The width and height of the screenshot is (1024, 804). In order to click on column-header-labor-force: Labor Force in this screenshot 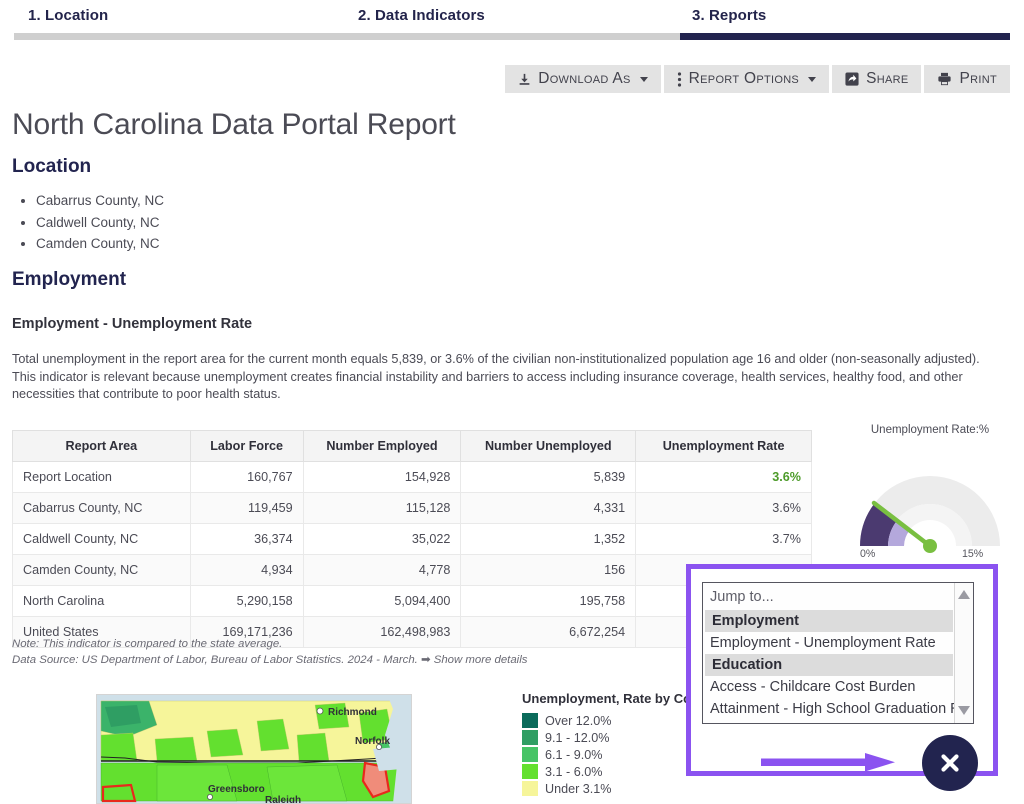, I will do `click(246, 446)`.